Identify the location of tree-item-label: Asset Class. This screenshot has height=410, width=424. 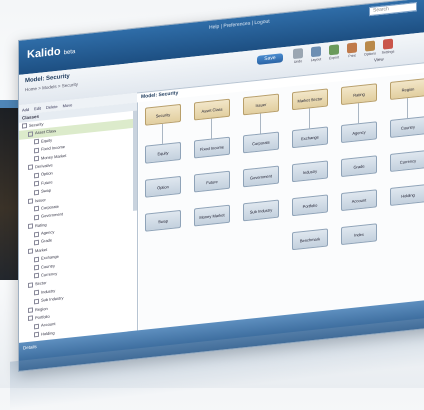
(46, 132).